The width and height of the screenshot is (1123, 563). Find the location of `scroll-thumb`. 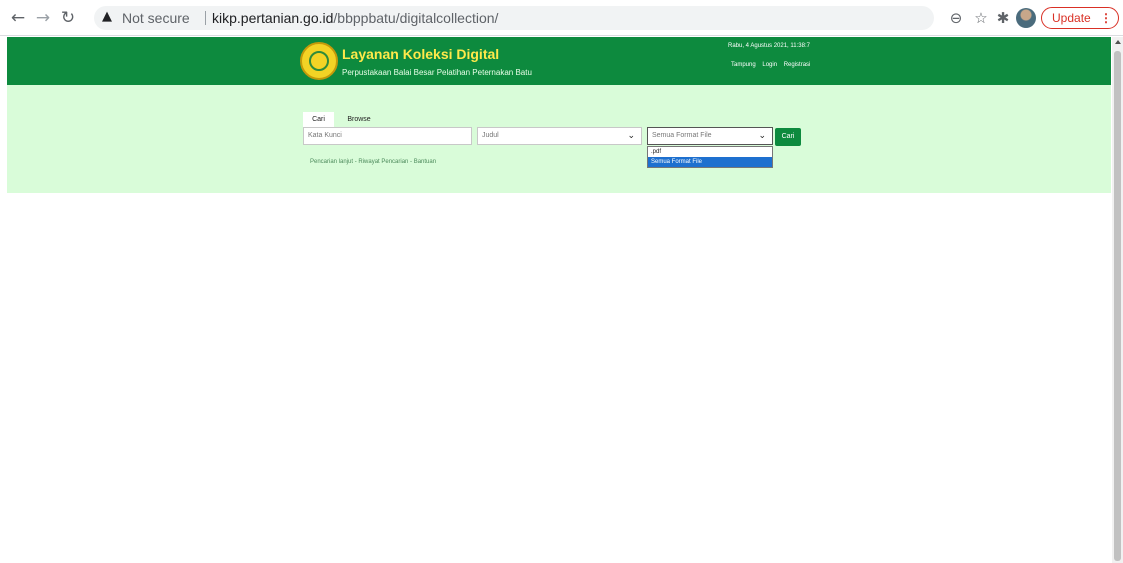

scroll-thumb is located at coordinates (1117, 306).